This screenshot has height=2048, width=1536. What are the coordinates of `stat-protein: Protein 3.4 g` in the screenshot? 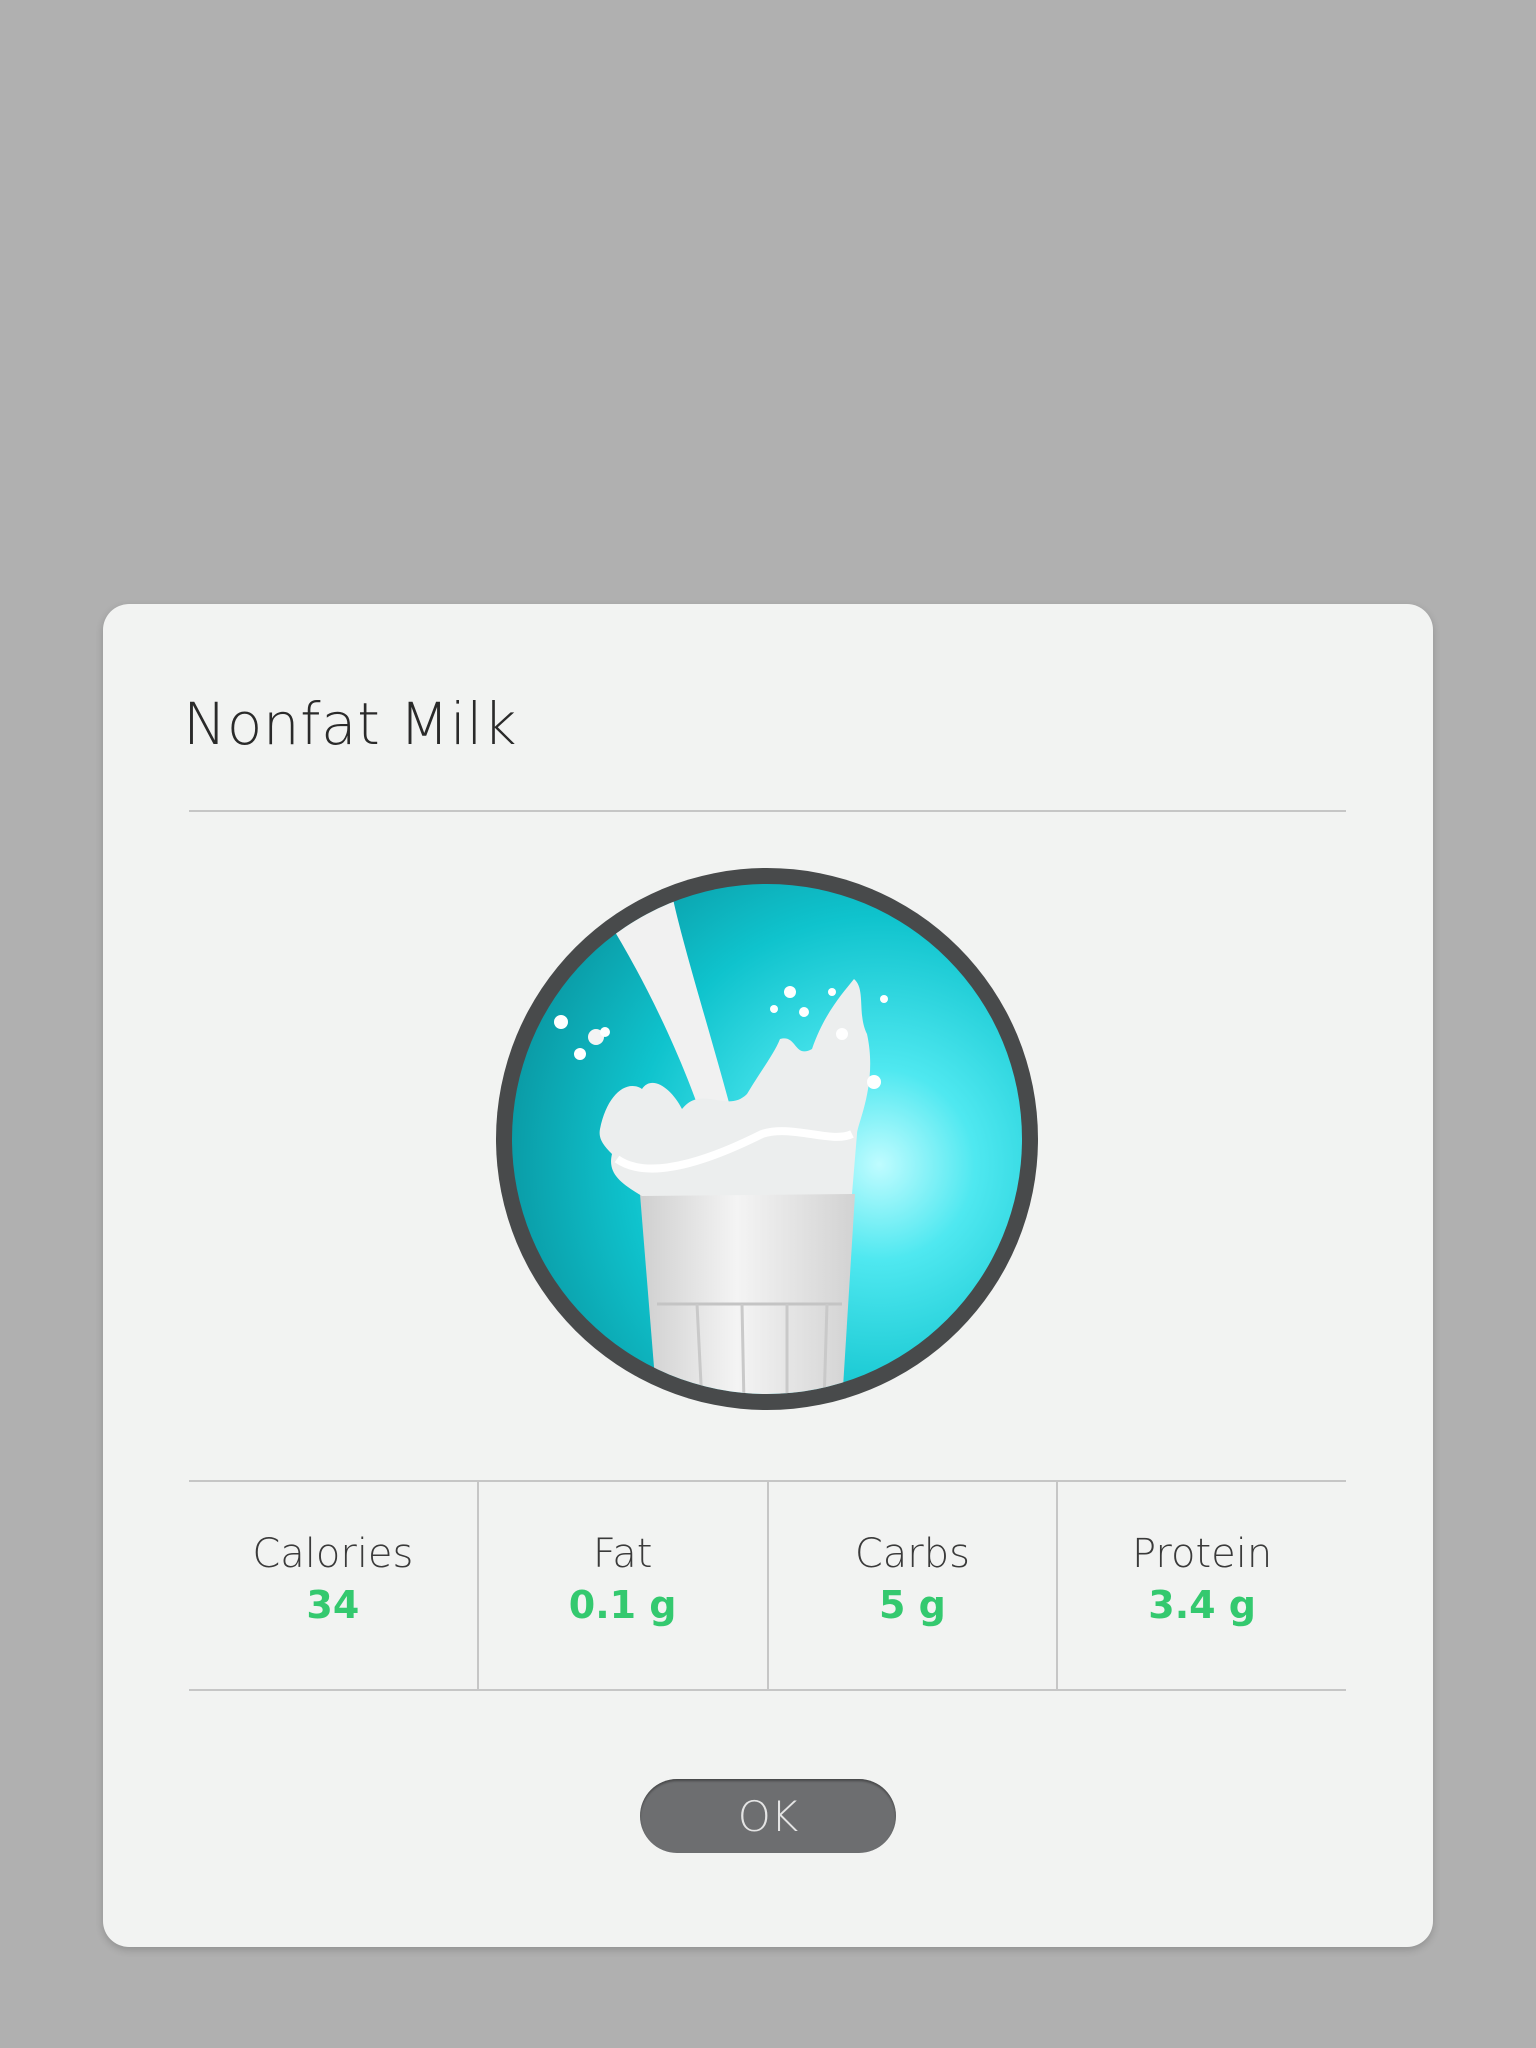 It's located at (1202, 1585).